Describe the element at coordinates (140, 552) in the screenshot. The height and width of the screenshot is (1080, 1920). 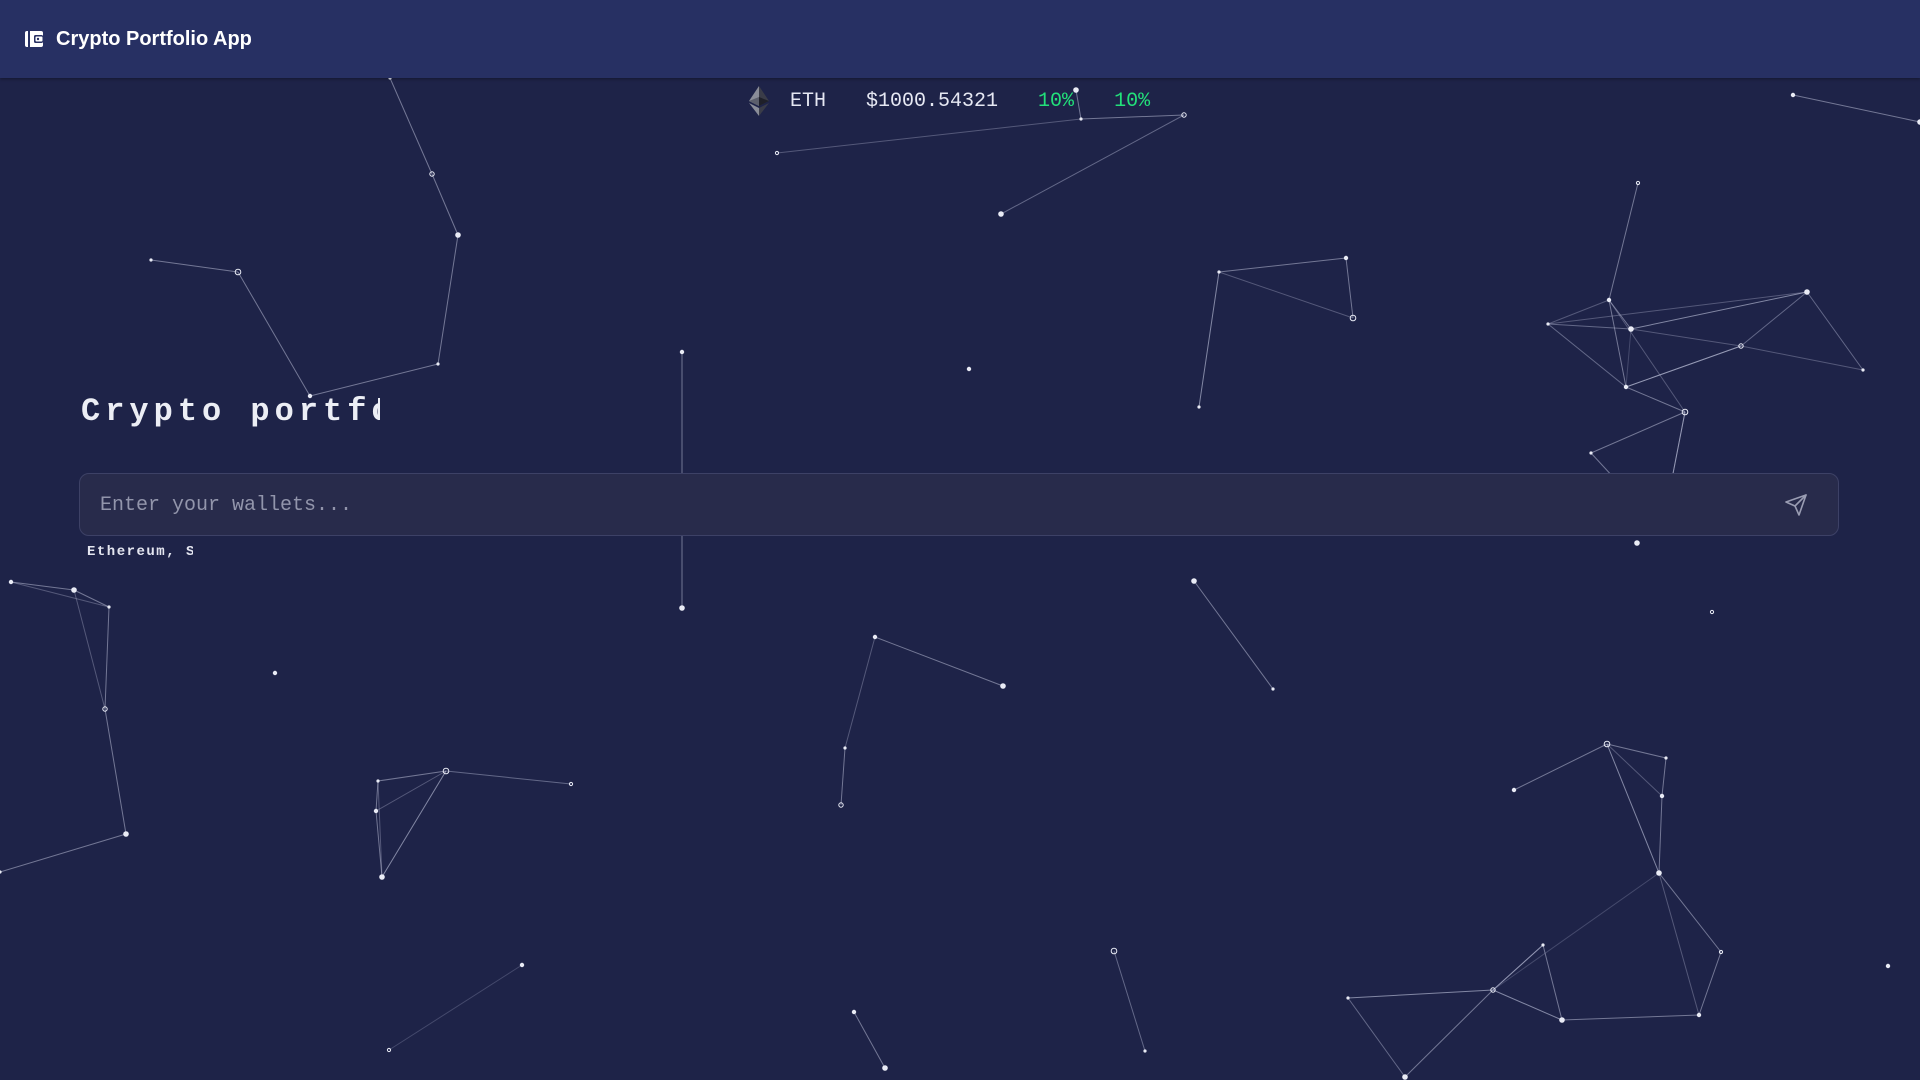
I see `wallet-hint: Ethereum, Solana` at that location.